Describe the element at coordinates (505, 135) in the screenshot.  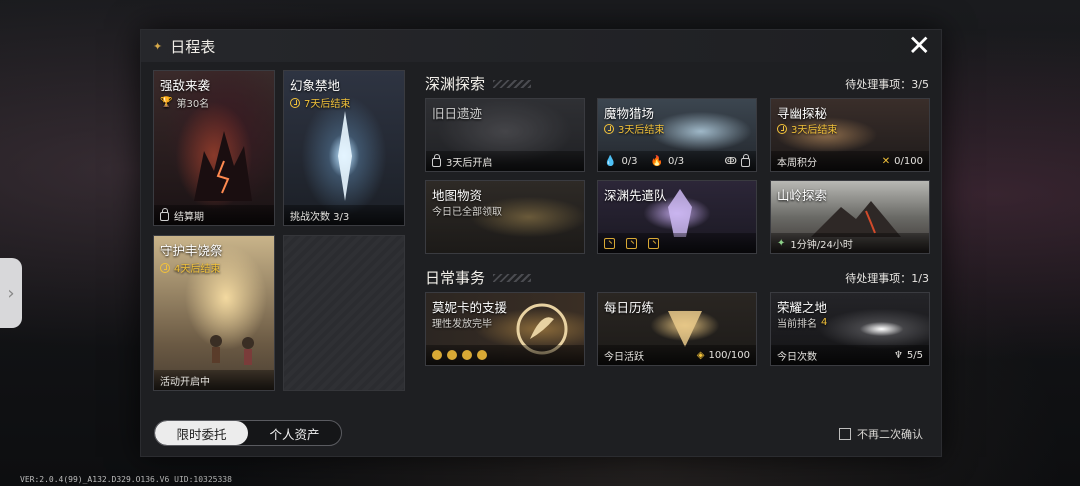
I see `card-old-ruins: 旧日遗迹 3天后开启` at that location.